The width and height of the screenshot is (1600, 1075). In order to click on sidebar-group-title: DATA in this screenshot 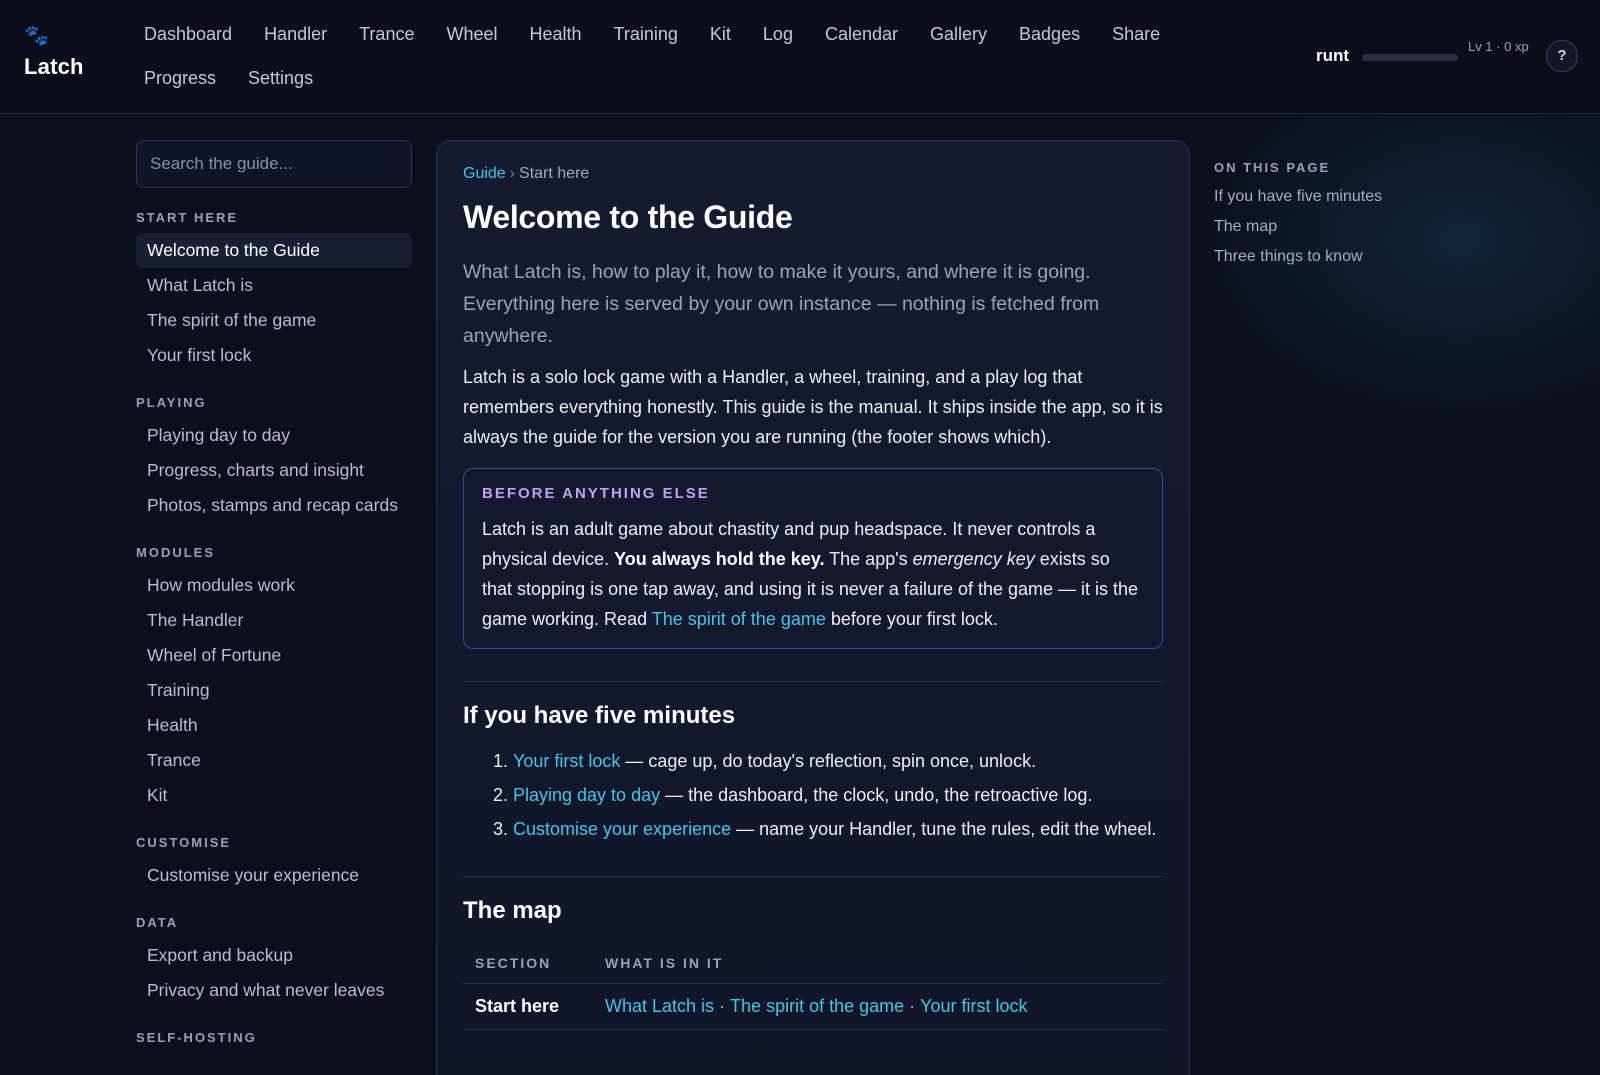, I will do `click(157, 922)`.